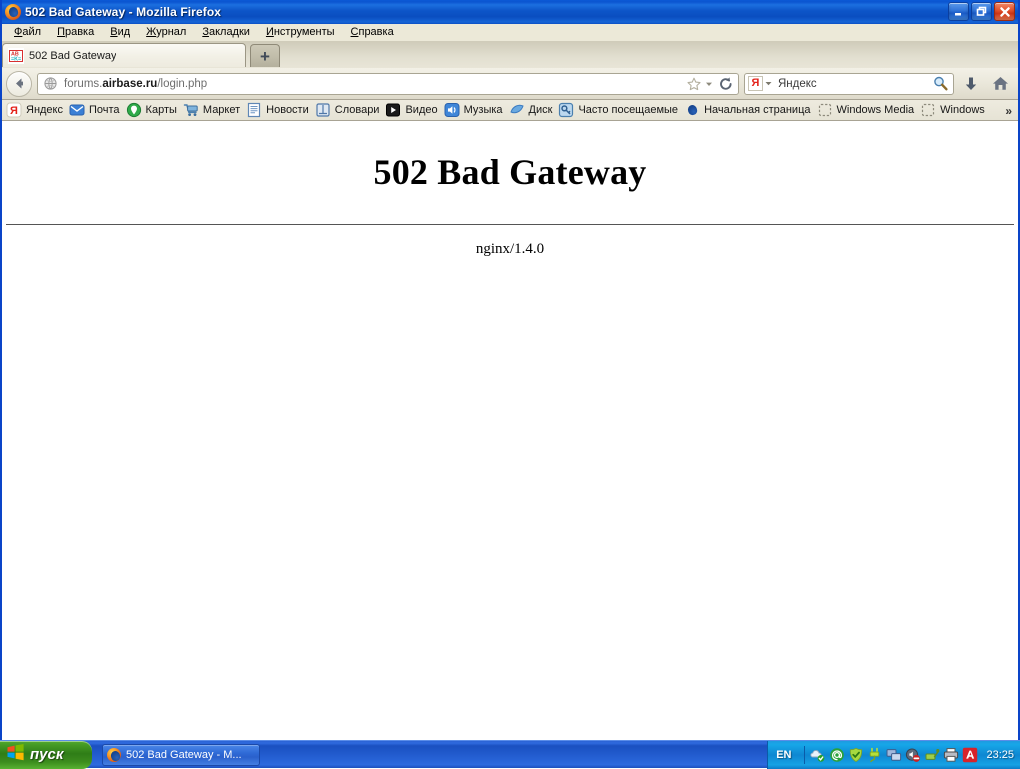 This screenshot has width=1020, height=769. What do you see at coordinates (254, 110) in the screenshot?
I see `news-icon` at bounding box center [254, 110].